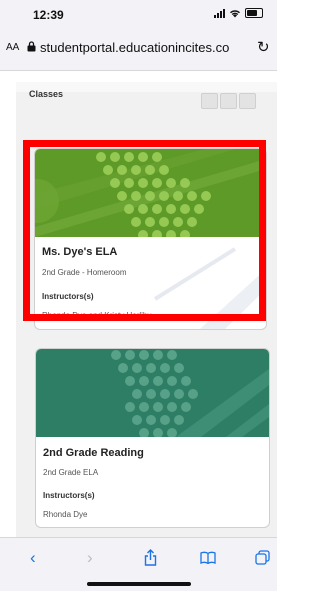 This screenshot has height=591, width=320. Describe the element at coordinates (48, 15) in the screenshot. I see `status-time: 12:39` at that location.